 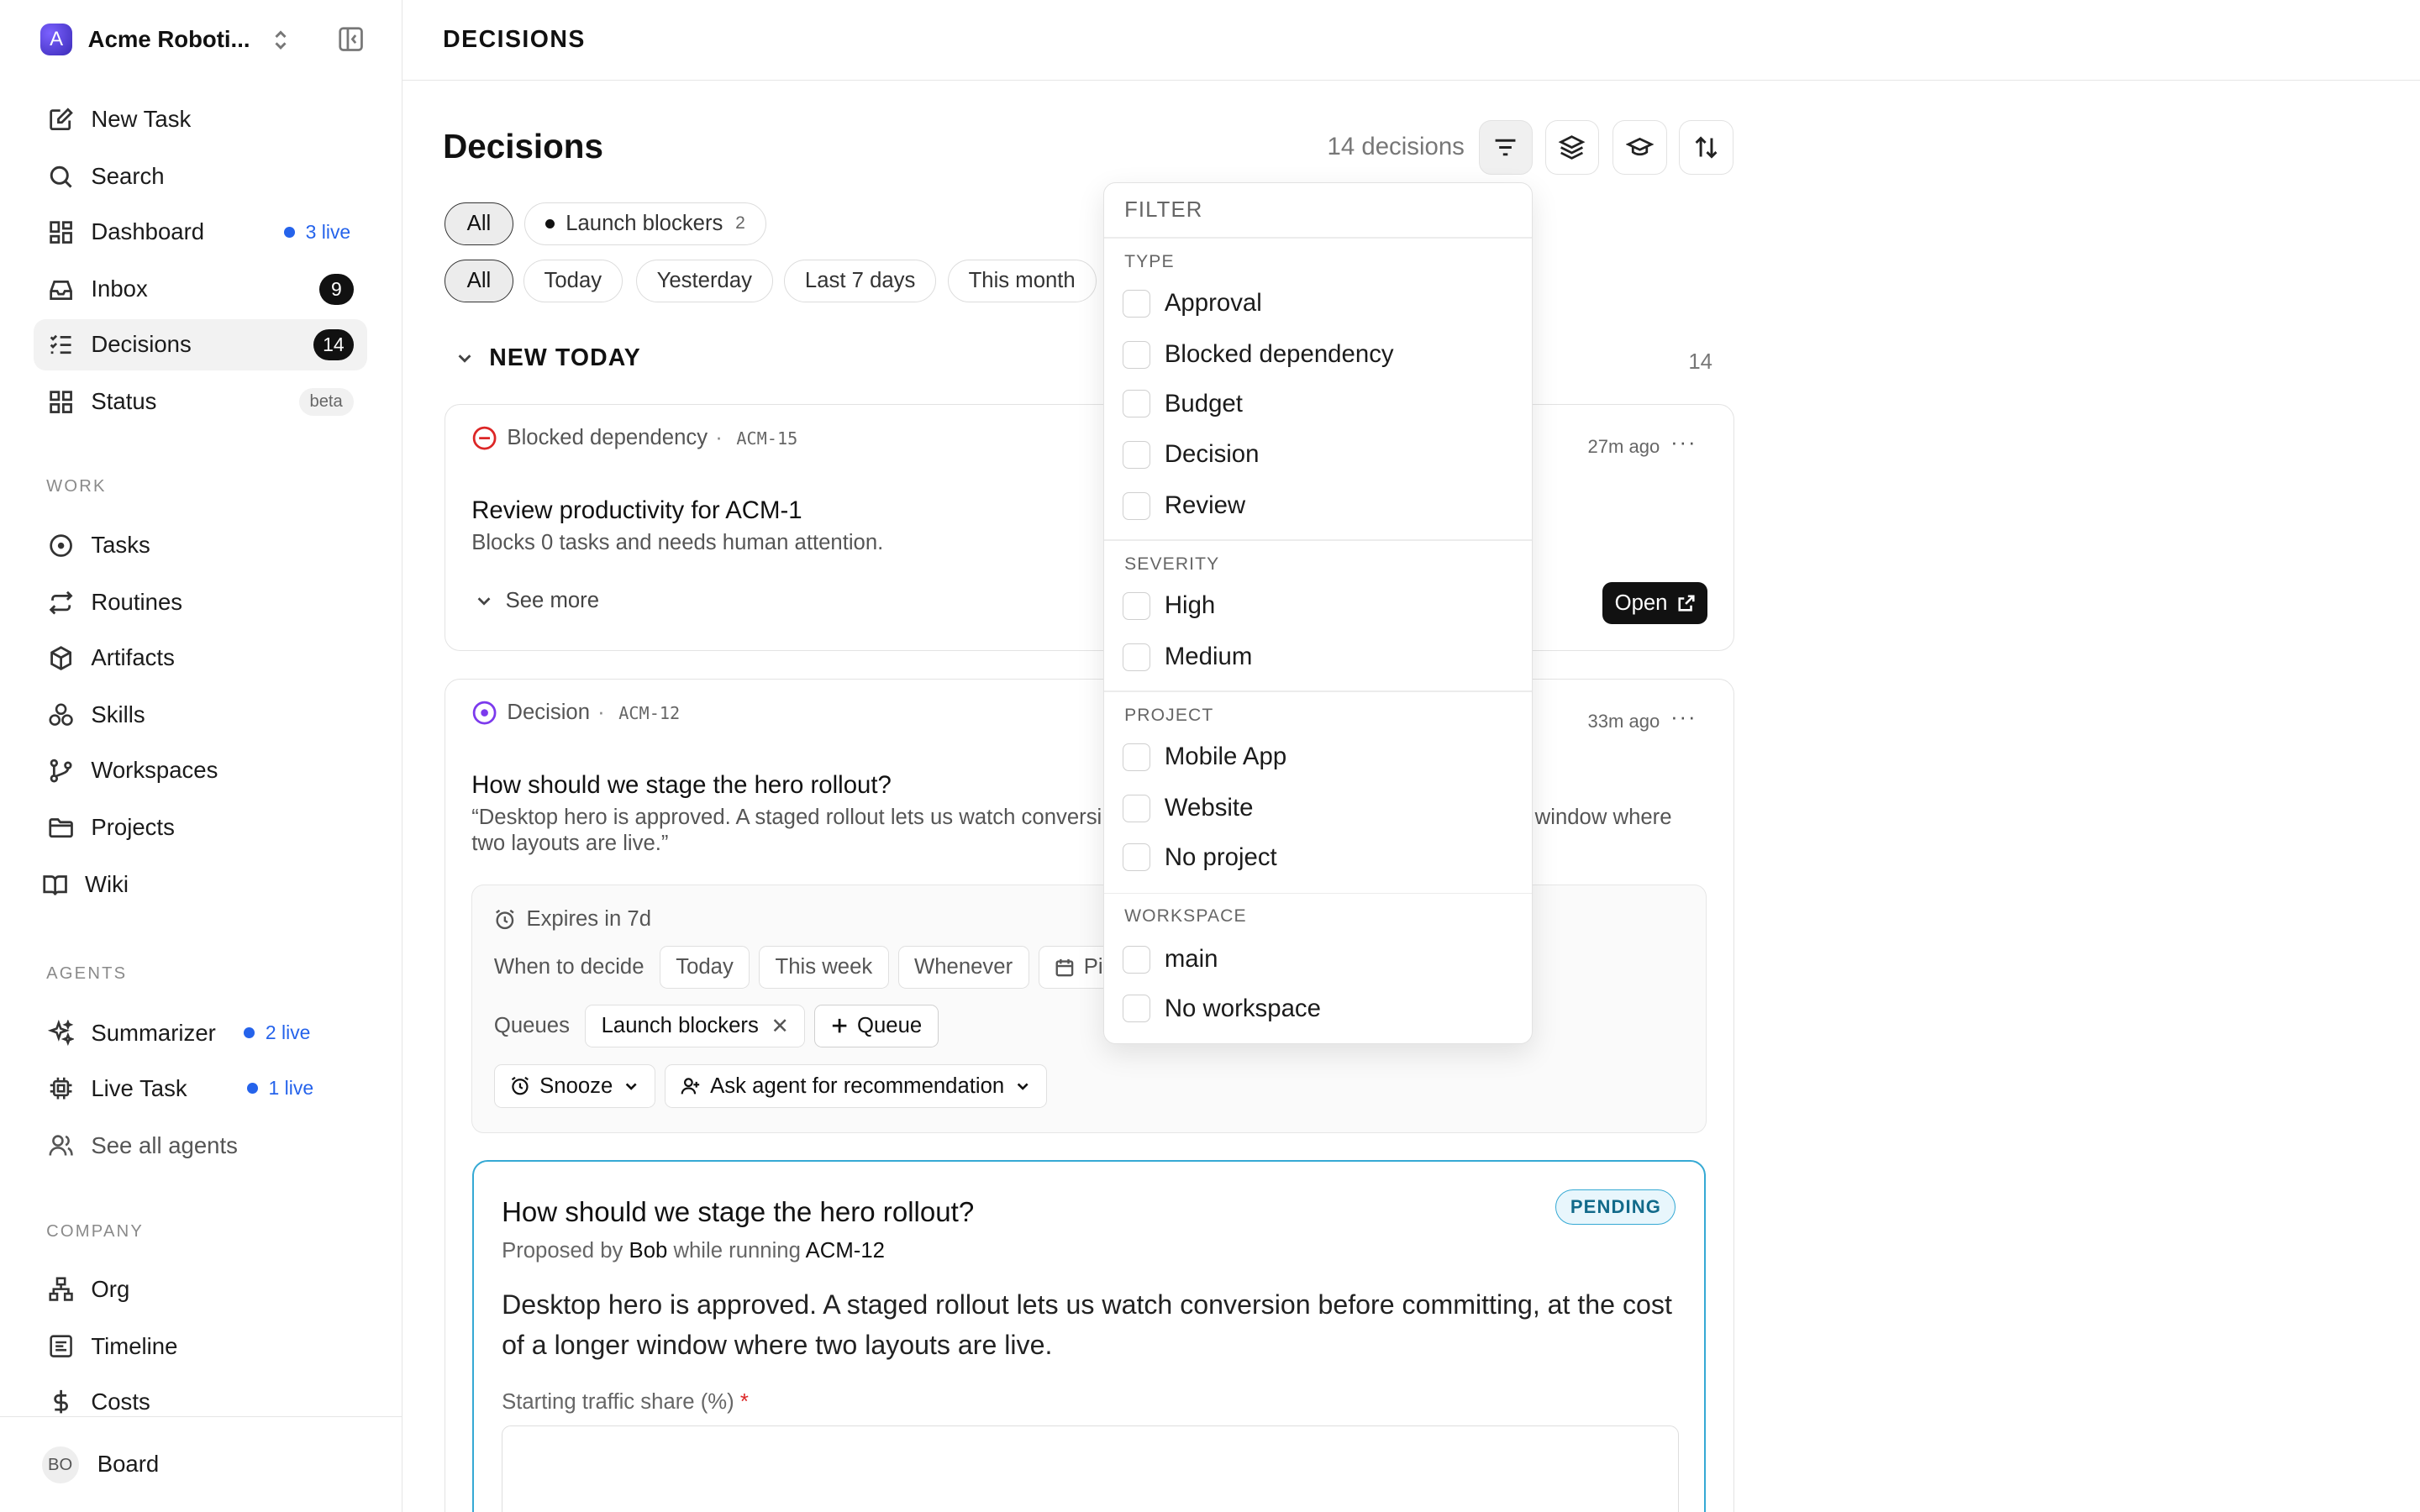 What do you see at coordinates (861, 280) in the screenshot?
I see `date-chip-last-7-days: Last 7 days` at bounding box center [861, 280].